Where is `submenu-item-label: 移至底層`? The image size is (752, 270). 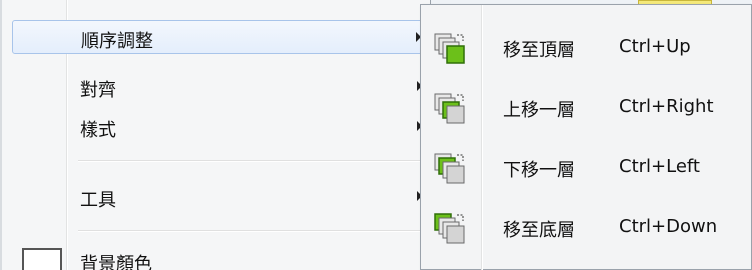 submenu-item-label: 移至底層 is located at coordinates (539, 230).